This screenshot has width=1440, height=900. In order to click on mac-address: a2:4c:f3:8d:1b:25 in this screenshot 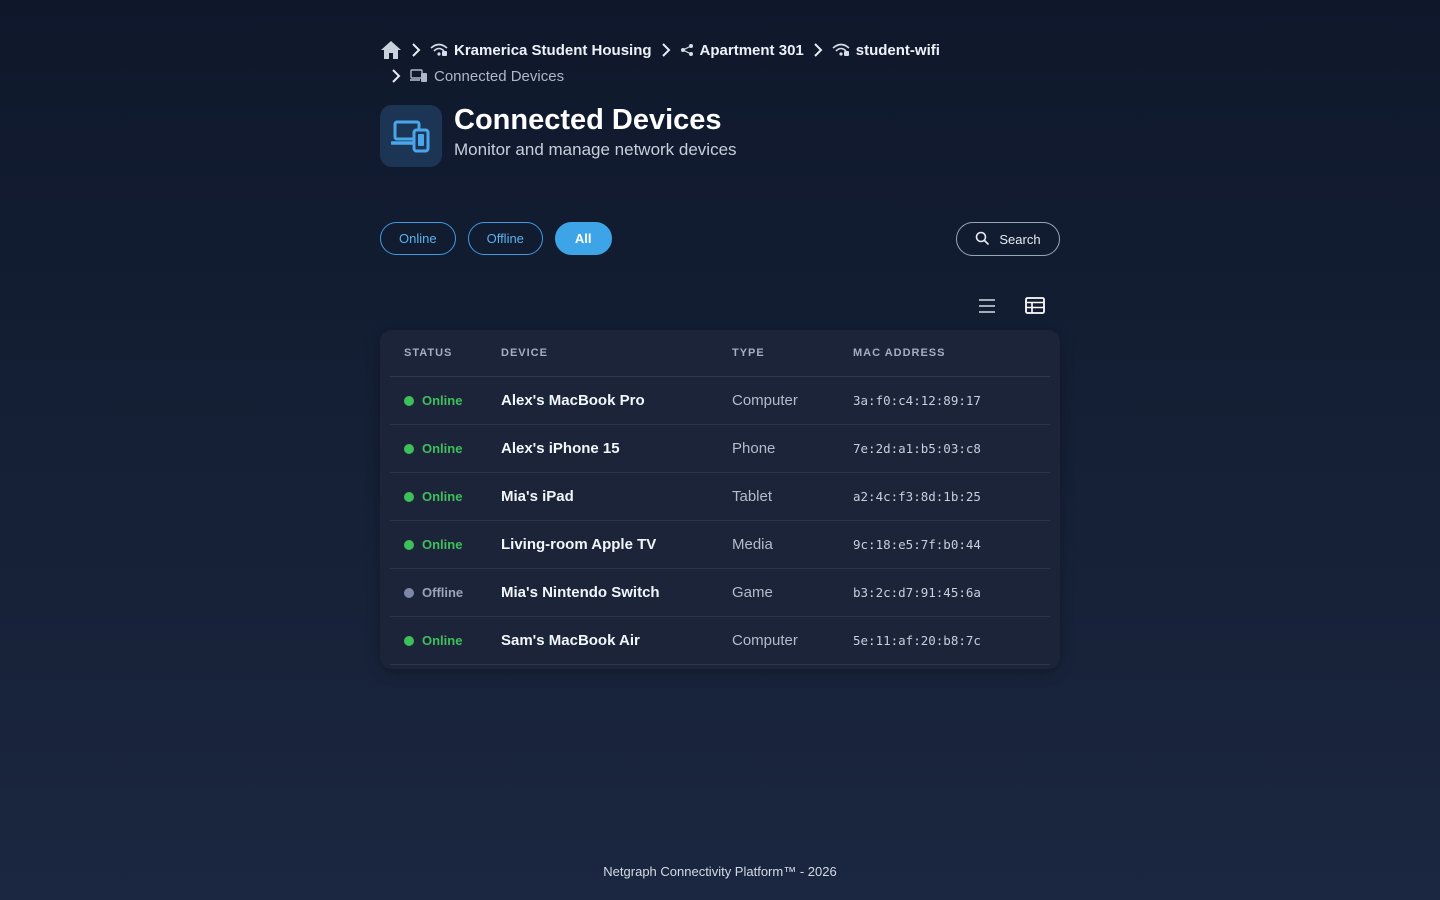, I will do `click(917, 496)`.